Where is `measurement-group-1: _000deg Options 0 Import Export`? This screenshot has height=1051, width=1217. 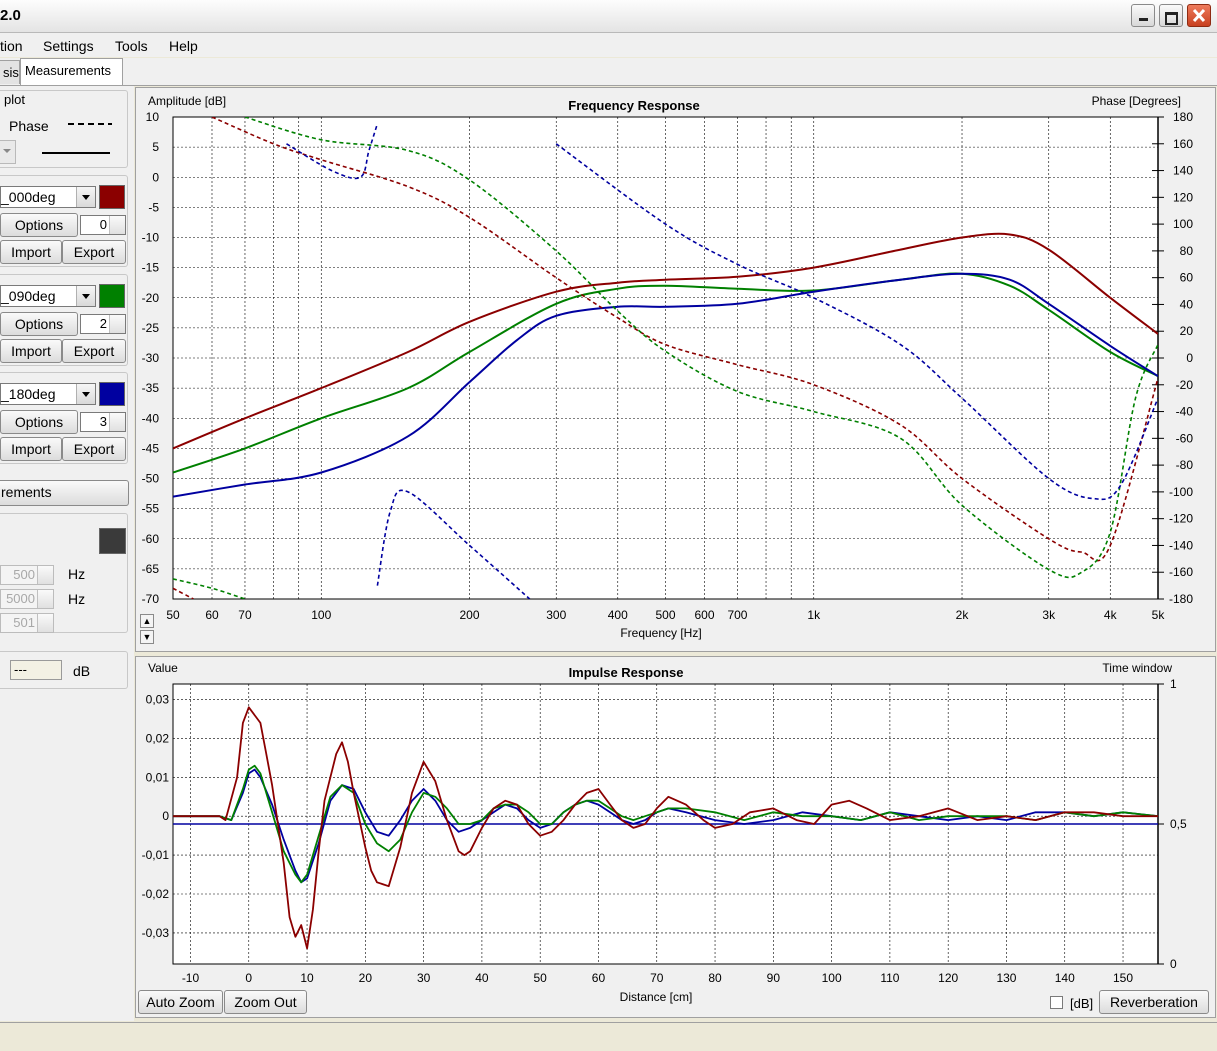
measurement-group-1: _000deg Options 0 Import Export is located at coordinates (64, 221).